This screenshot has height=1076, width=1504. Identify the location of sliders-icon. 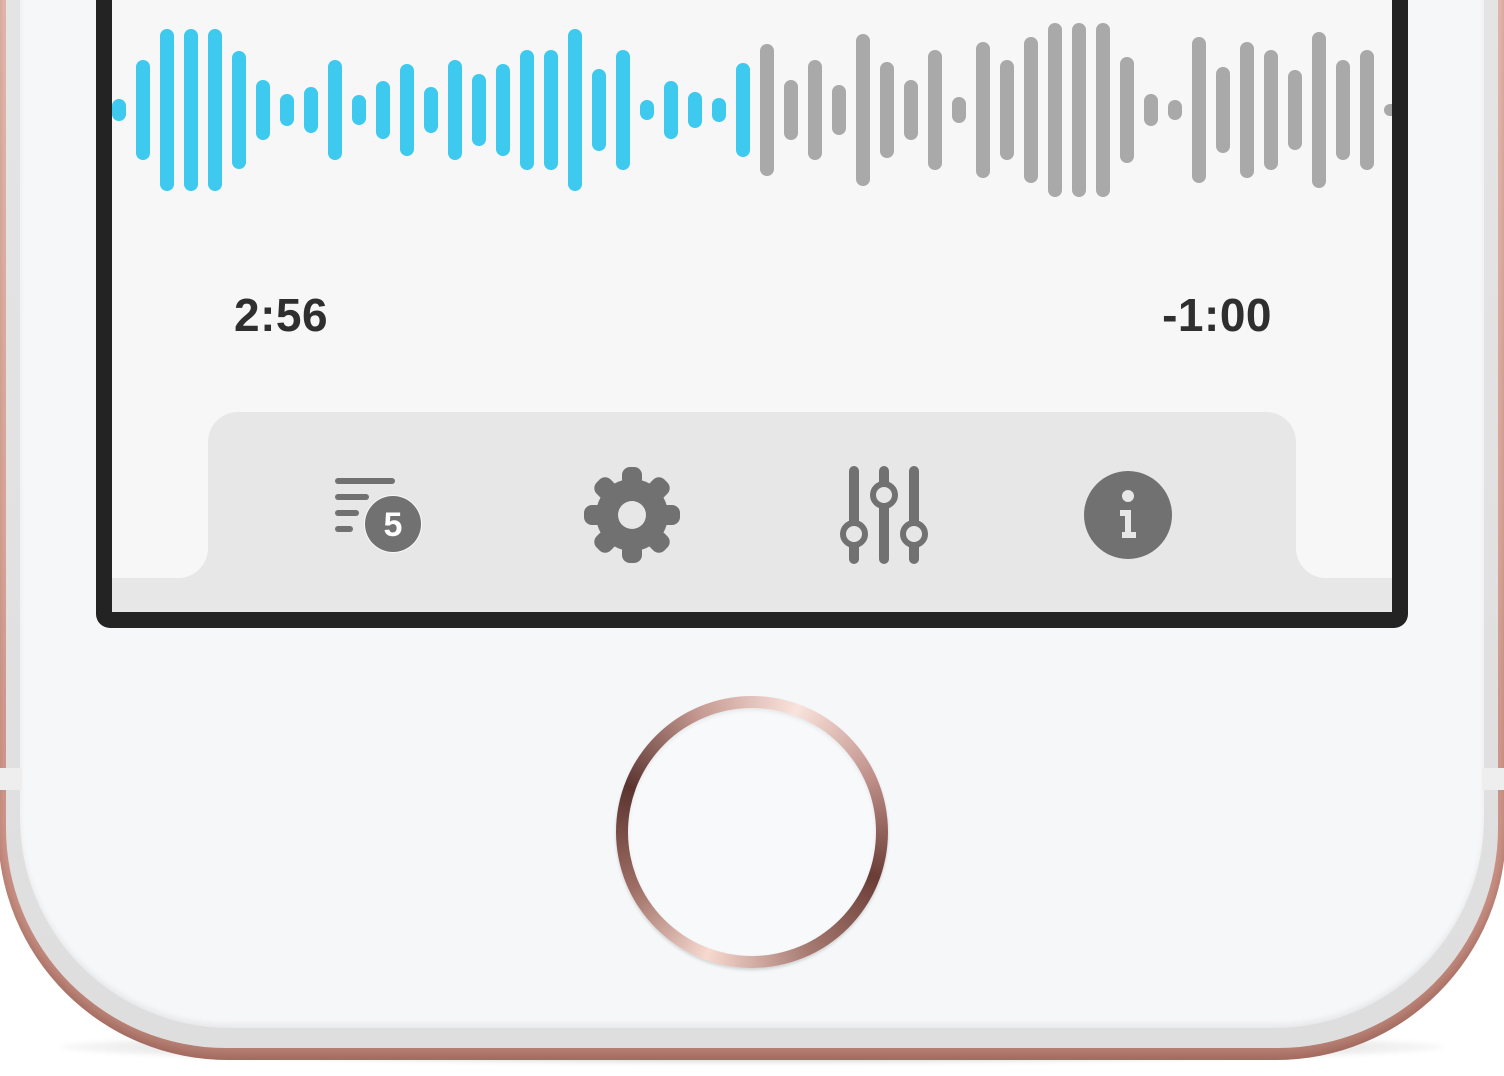
(884, 515).